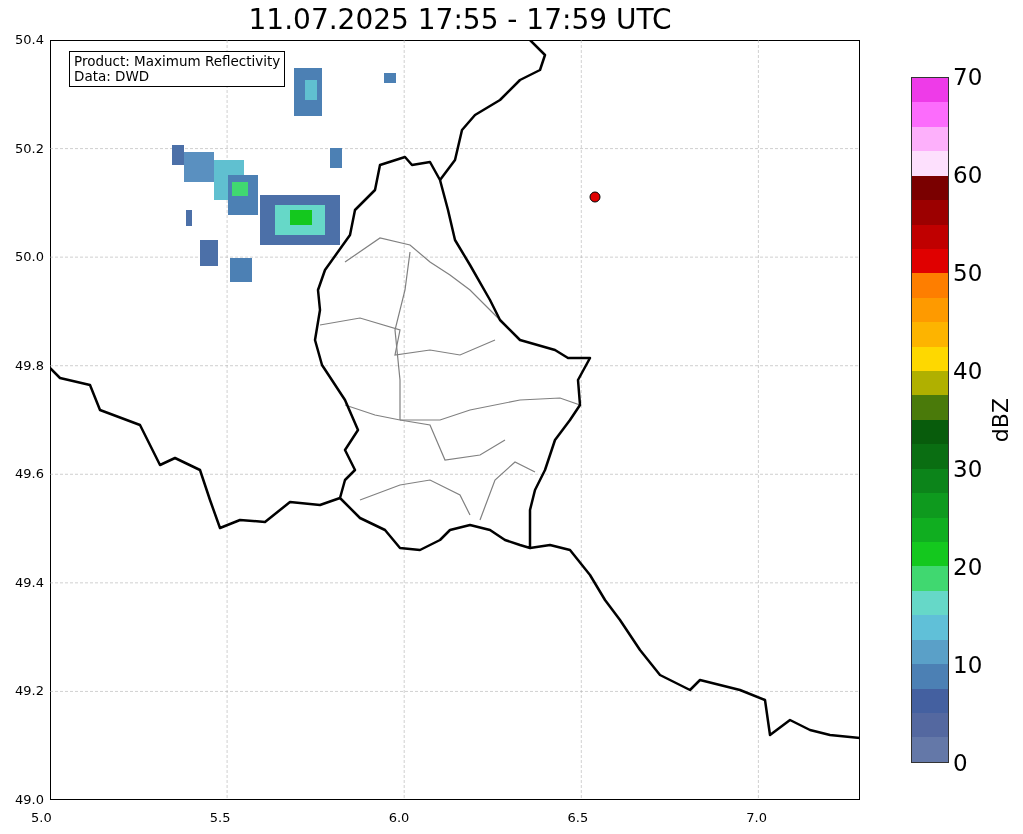 The height and width of the screenshot is (834, 1023). Describe the element at coordinates (29, 582) in the screenshot. I see `latitude-tick-label: 49.4` at that location.